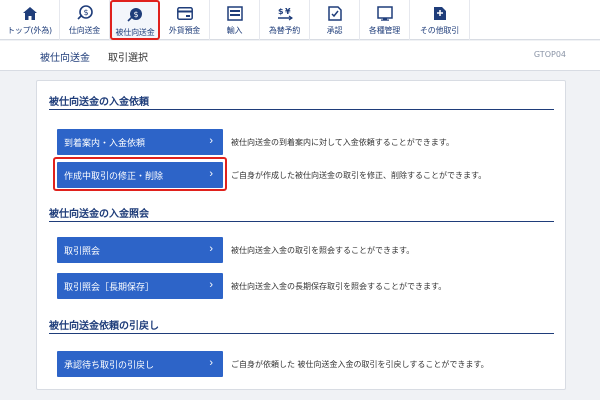  What do you see at coordinates (140, 250) in the screenshot?
I see `transaction-inquiry-button: 取引照会 ›` at bounding box center [140, 250].